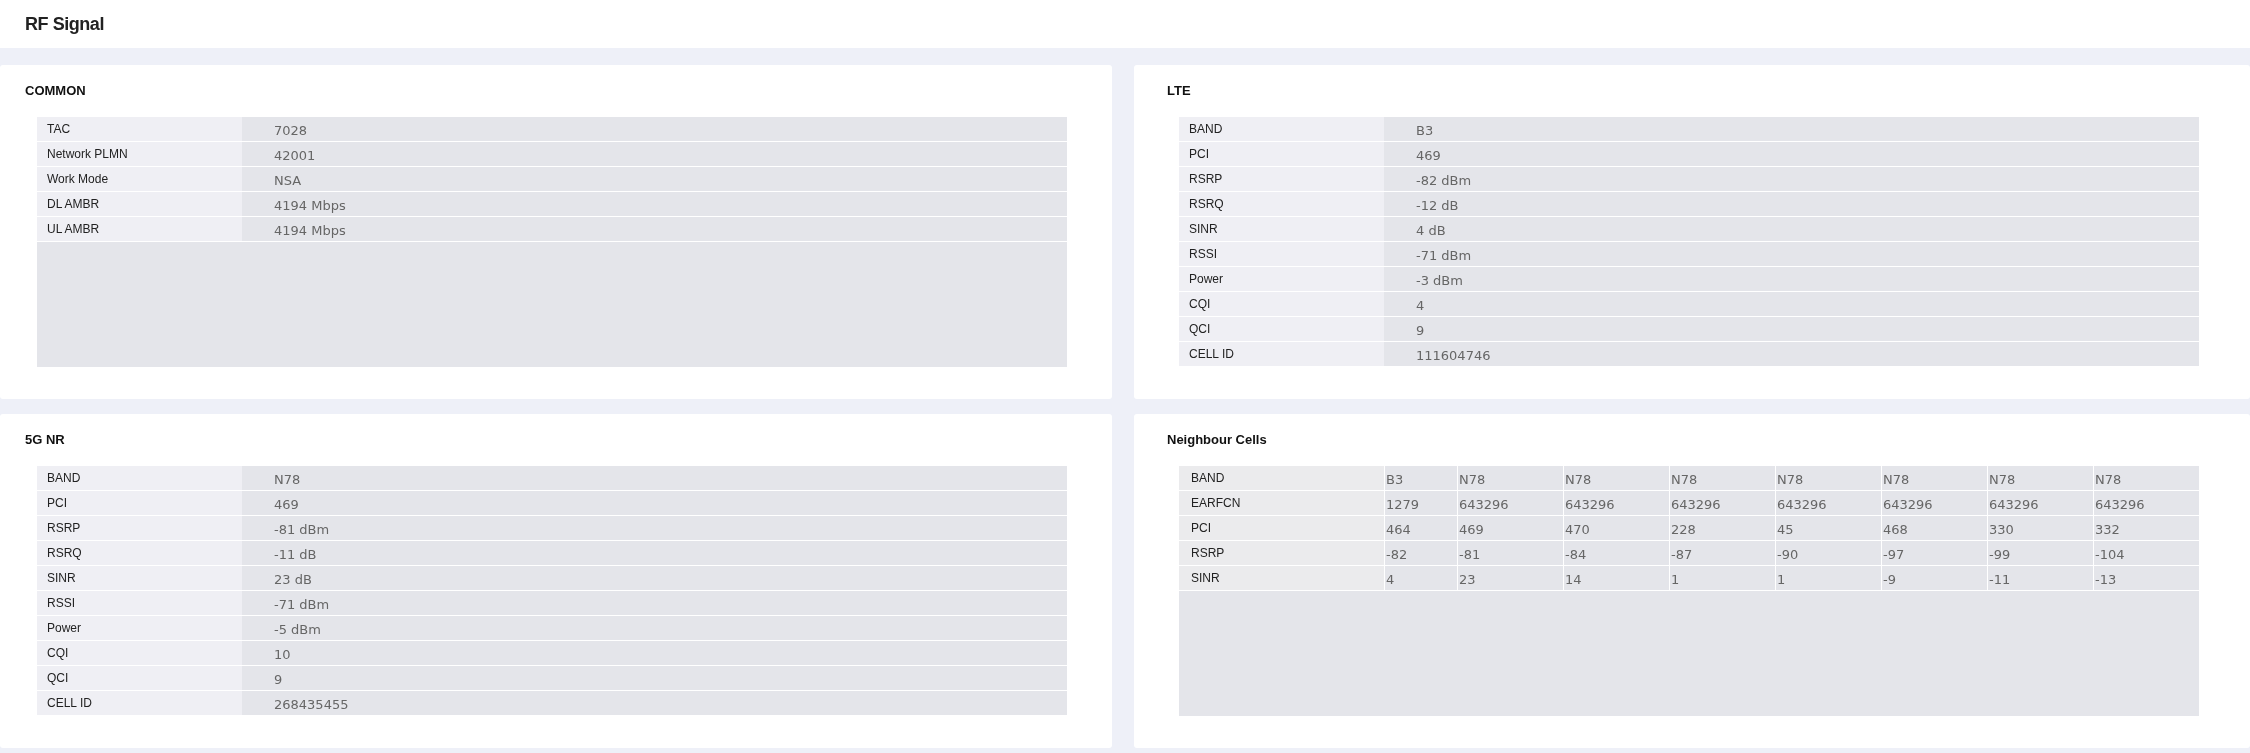 Image resolution: width=2250 pixels, height=753 pixels. What do you see at coordinates (139, 204) in the screenshot?
I see `row-label: DL AMBR` at bounding box center [139, 204].